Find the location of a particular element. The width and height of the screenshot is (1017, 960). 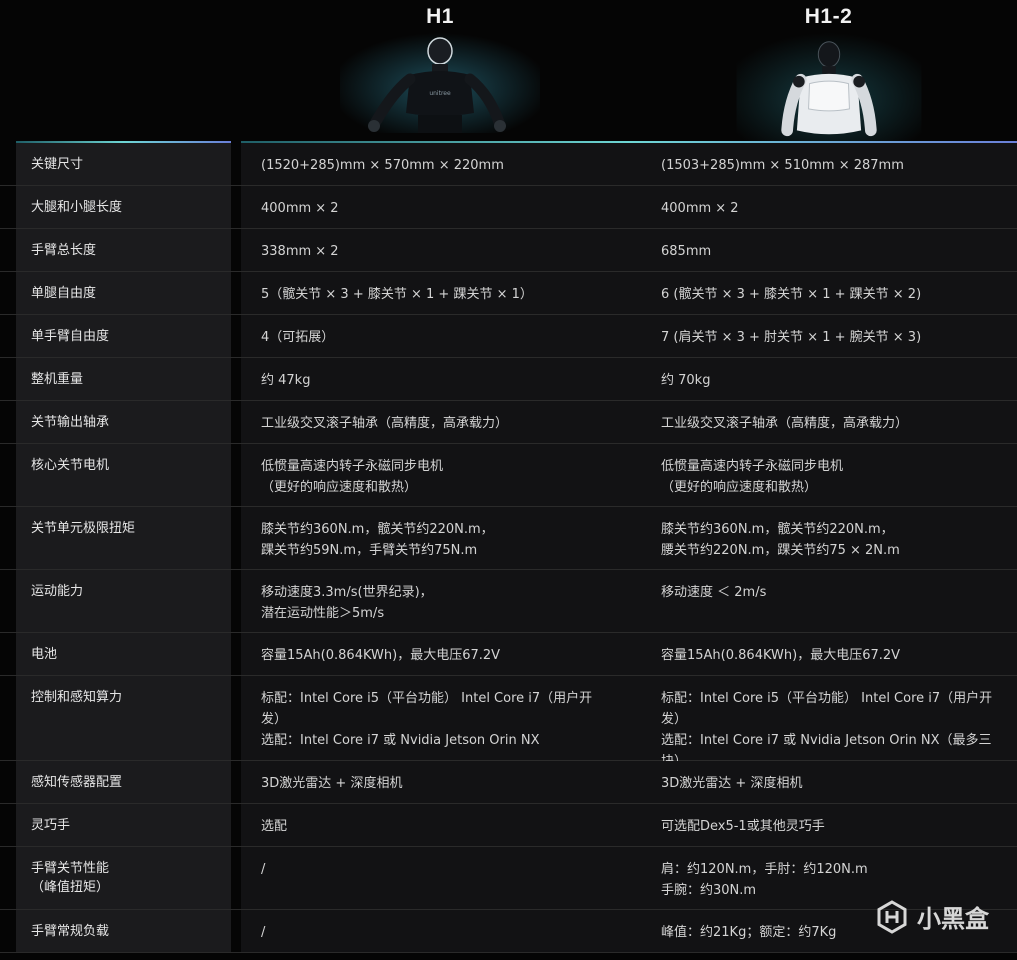

model-column-h1-2: H1-2 is located at coordinates (828, 71).